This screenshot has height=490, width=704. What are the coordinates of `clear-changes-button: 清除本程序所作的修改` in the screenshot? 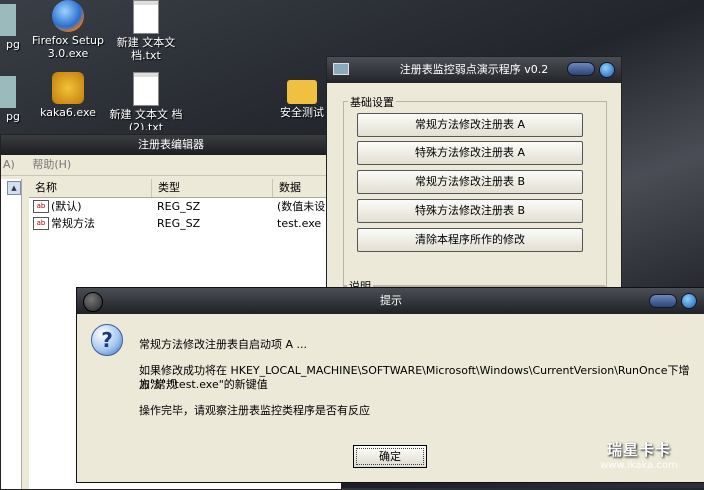 It's located at (470, 240).